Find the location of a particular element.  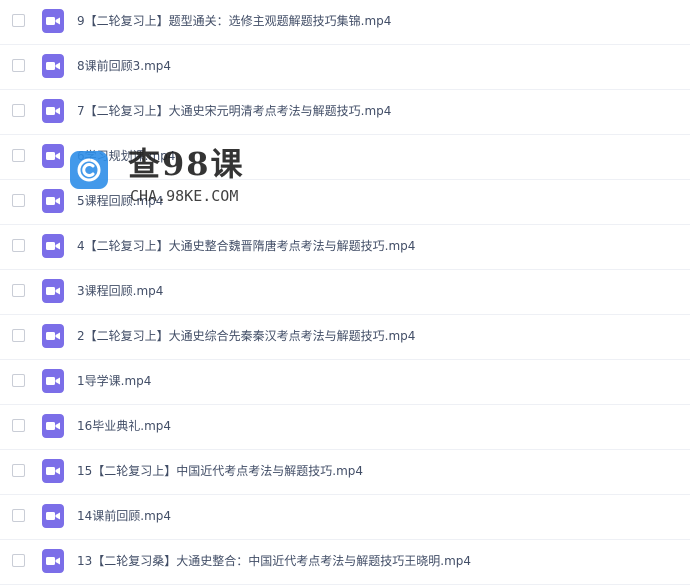

file-row: 14课前回顾.mp4 is located at coordinates (345, 517).